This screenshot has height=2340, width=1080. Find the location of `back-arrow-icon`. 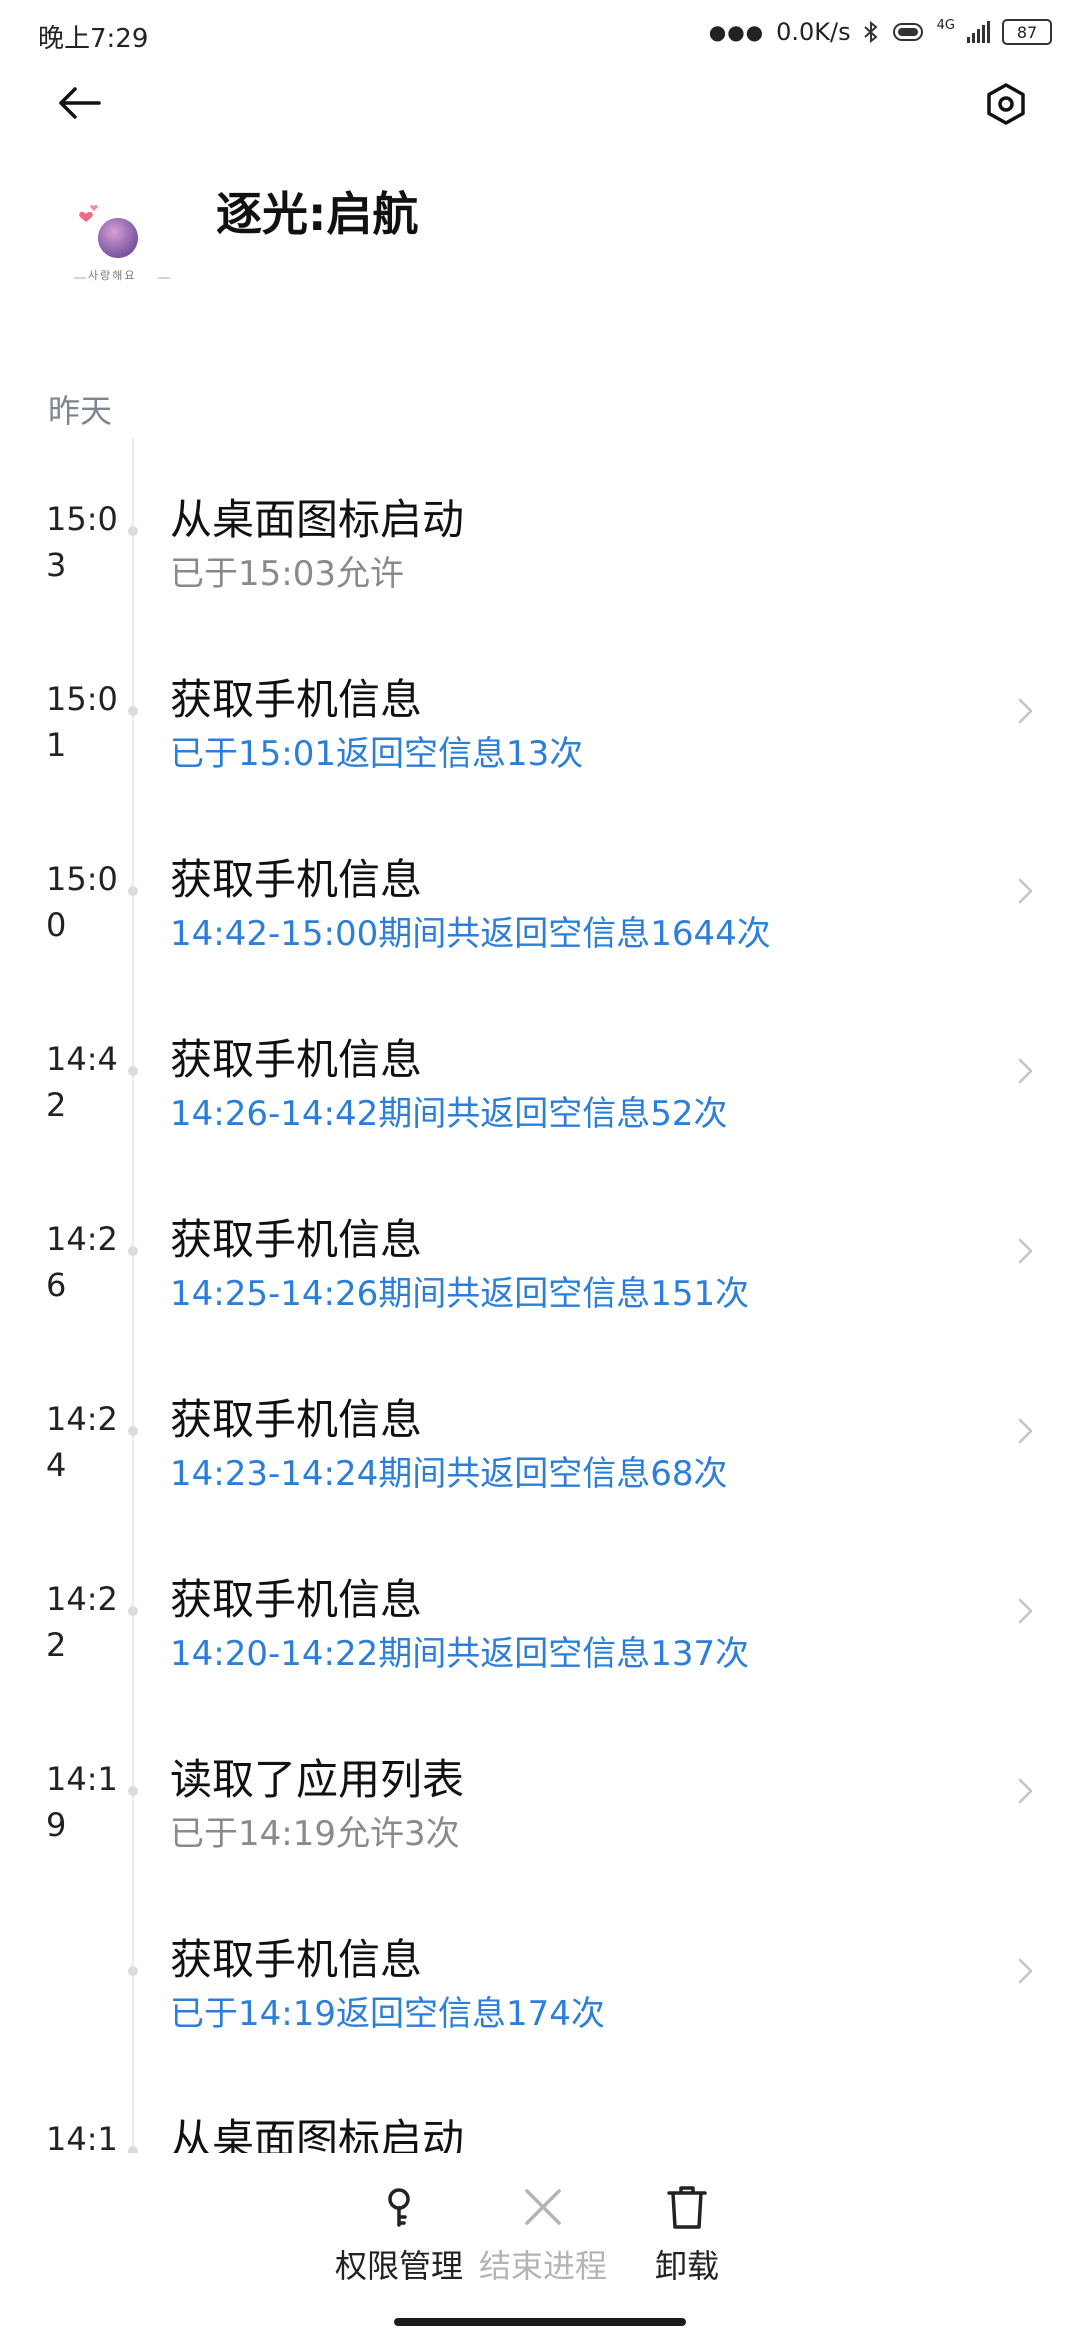

back-arrow-icon is located at coordinates (80, 103).